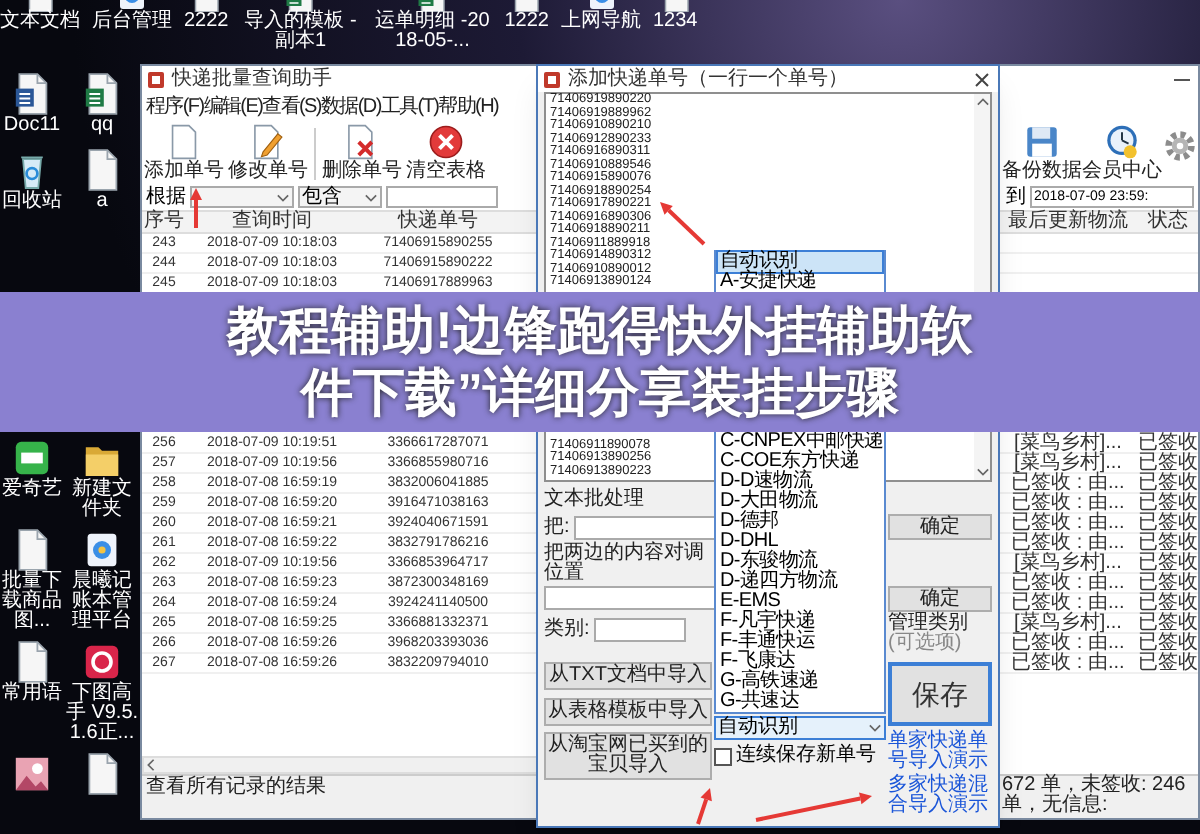 The width and height of the screenshot is (1200, 834). I want to click on field-label: 根据, so click(166, 197).